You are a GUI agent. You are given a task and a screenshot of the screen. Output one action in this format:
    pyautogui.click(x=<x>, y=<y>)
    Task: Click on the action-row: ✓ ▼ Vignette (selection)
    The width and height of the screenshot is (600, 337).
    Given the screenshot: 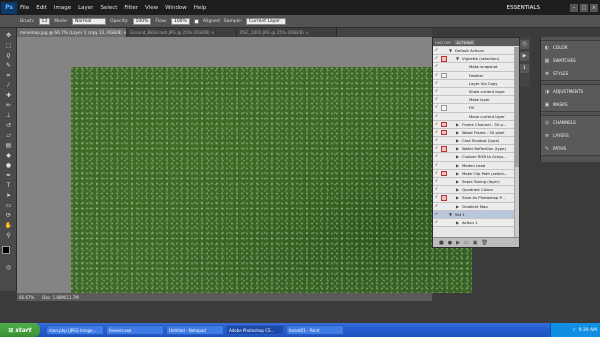 What is the action you would take?
    pyautogui.click(x=476, y=59)
    